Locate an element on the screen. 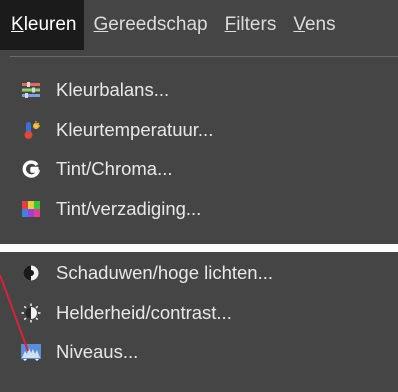  menubar-item-label: Gereedschap is located at coordinates (150, 24).